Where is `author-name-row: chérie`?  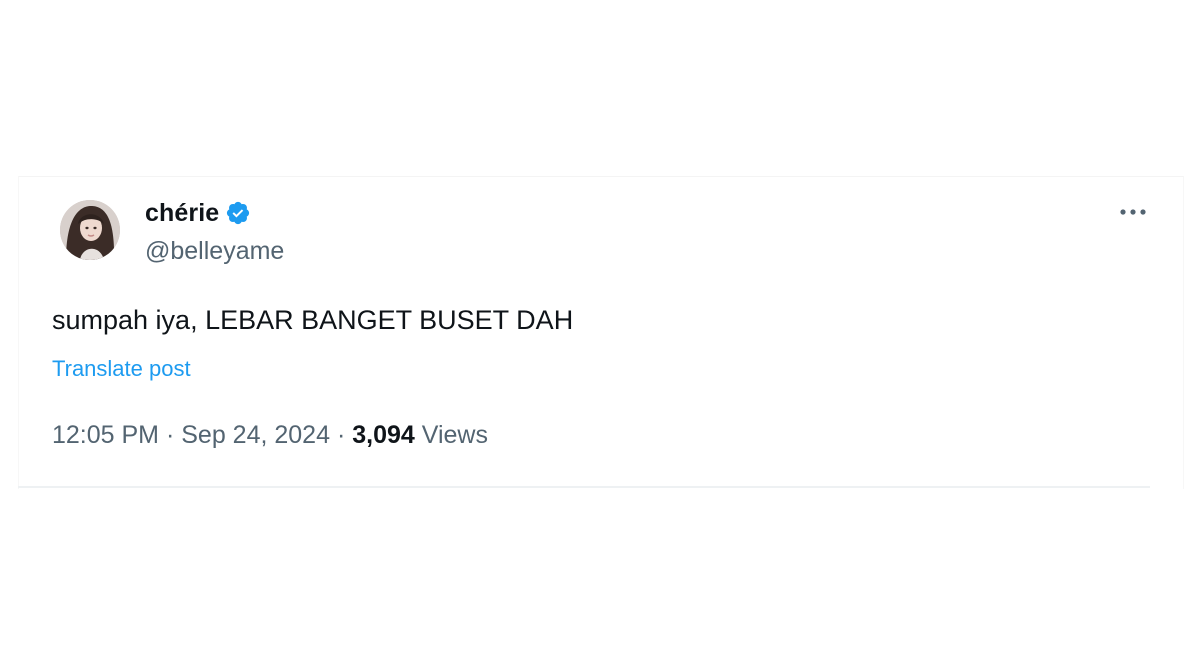
author-name-row: chérie is located at coordinates (198, 213).